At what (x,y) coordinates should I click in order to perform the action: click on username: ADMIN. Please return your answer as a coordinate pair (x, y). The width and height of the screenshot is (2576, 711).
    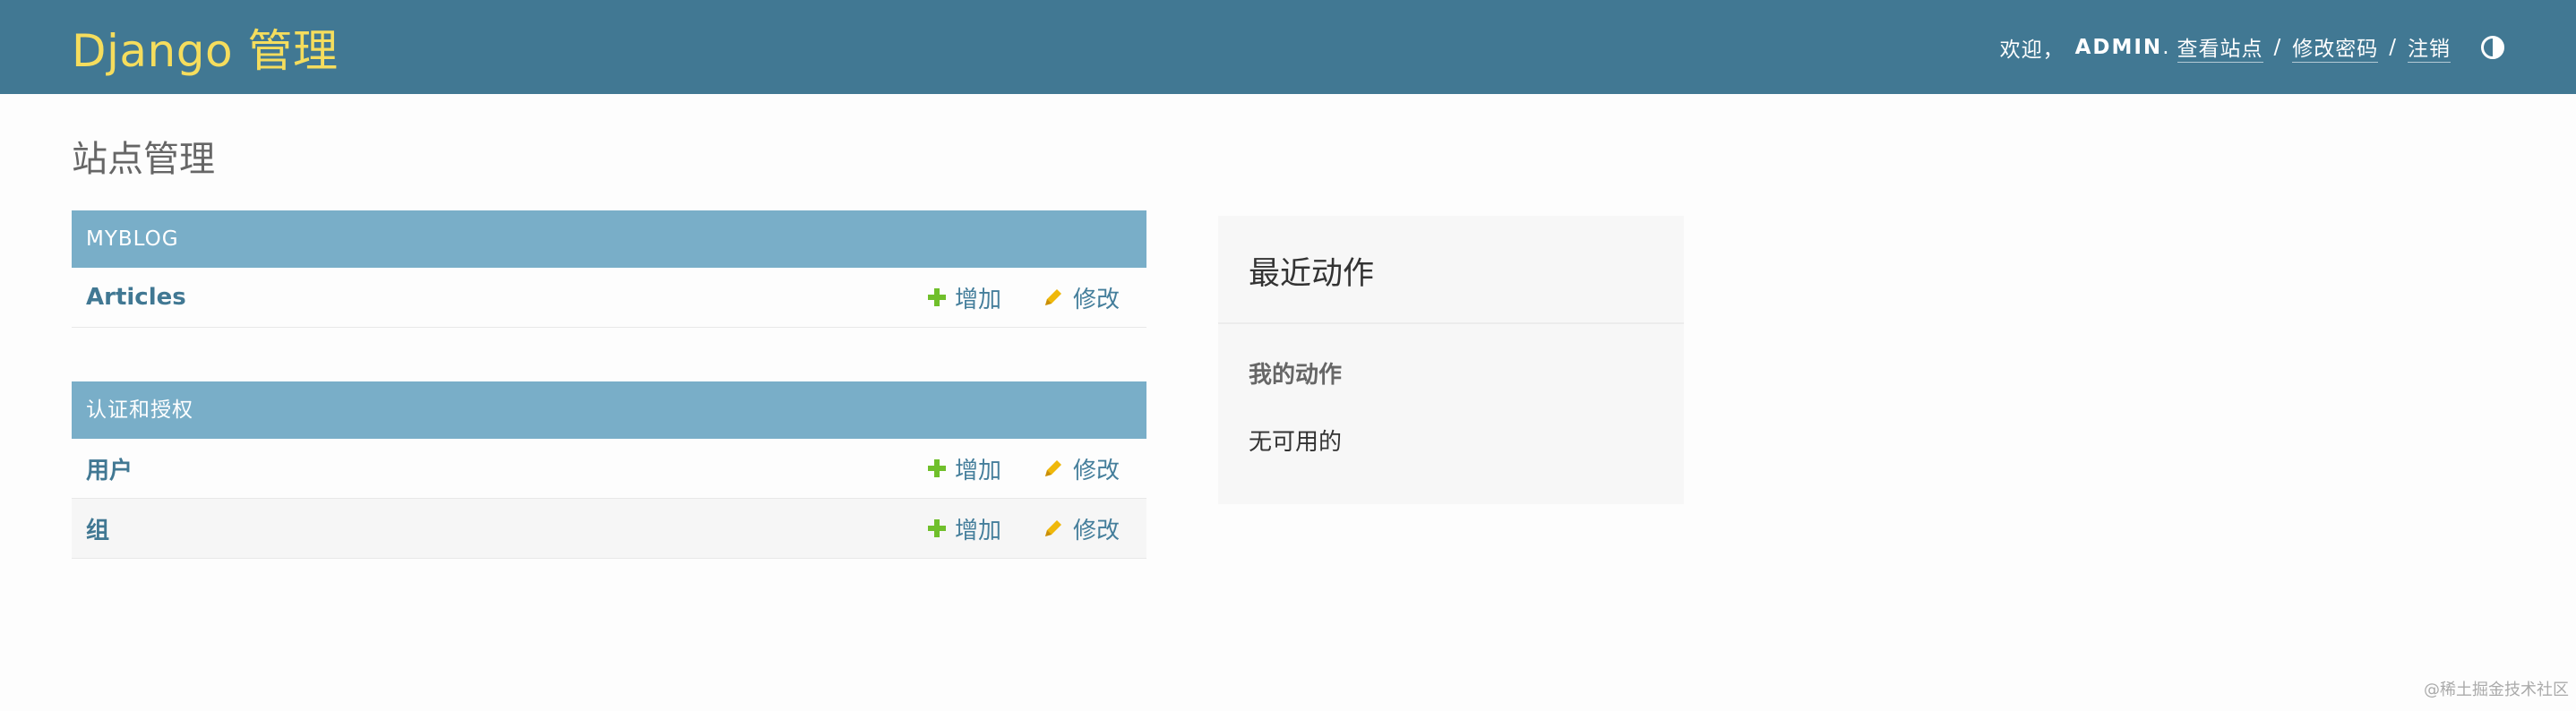
    Looking at the image, I should click on (2118, 47).